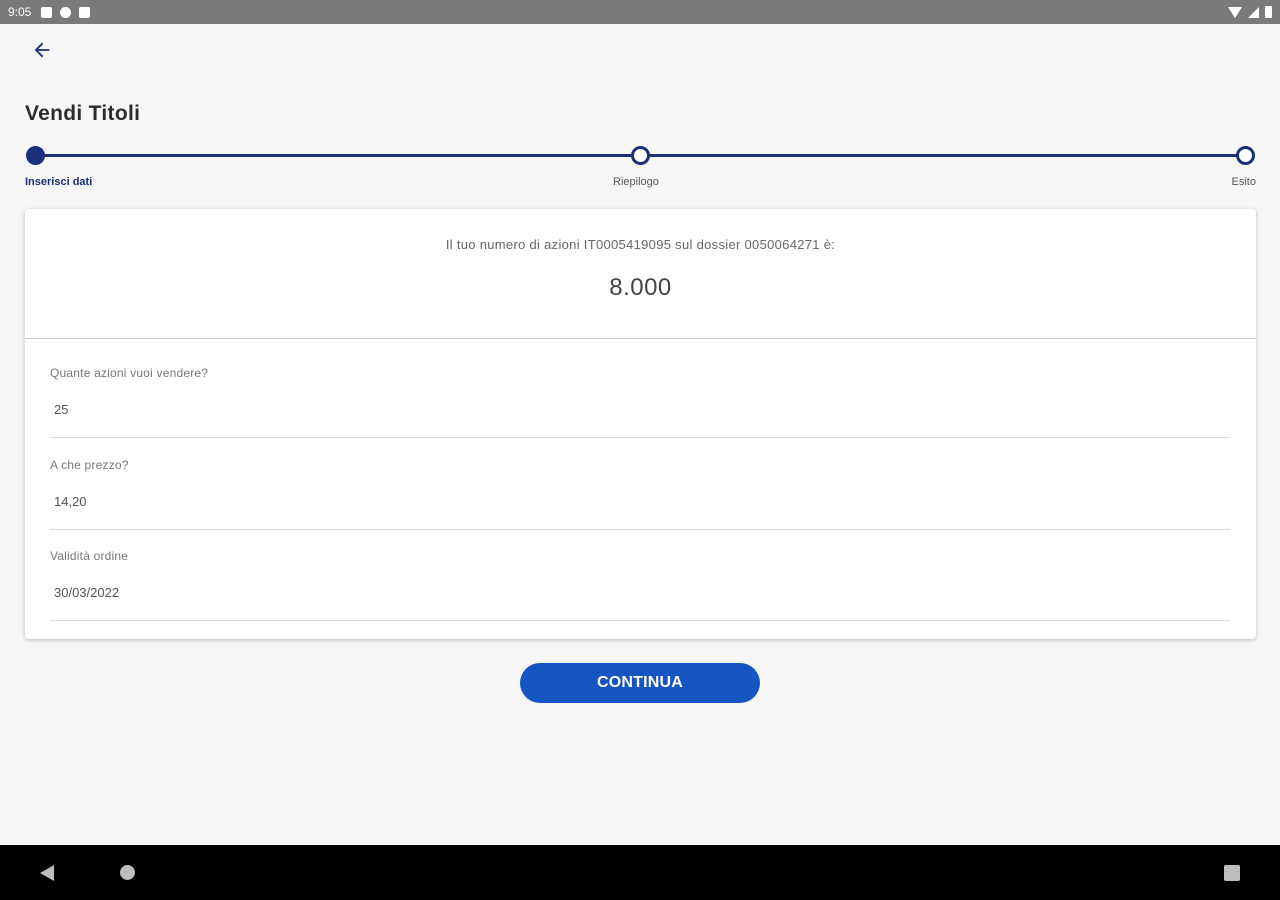 The width and height of the screenshot is (1280, 900). What do you see at coordinates (66, 12) in the screenshot?
I see `app-icon` at bounding box center [66, 12].